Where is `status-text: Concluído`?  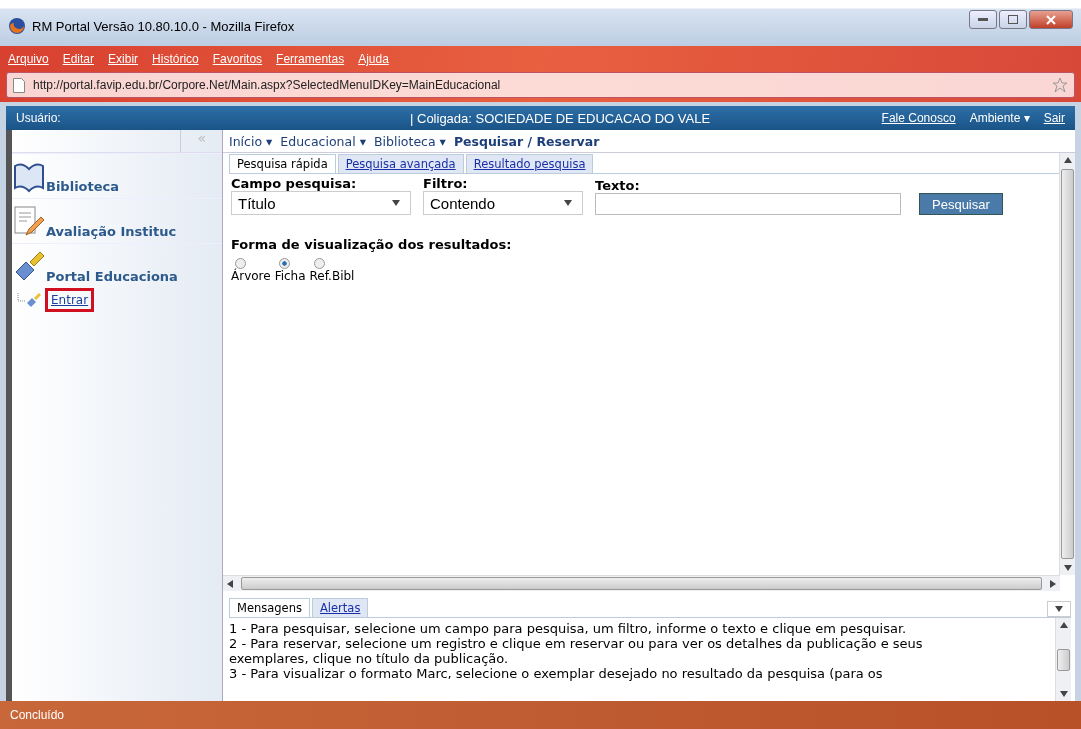 status-text: Concluído is located at coordinates (37, 715).